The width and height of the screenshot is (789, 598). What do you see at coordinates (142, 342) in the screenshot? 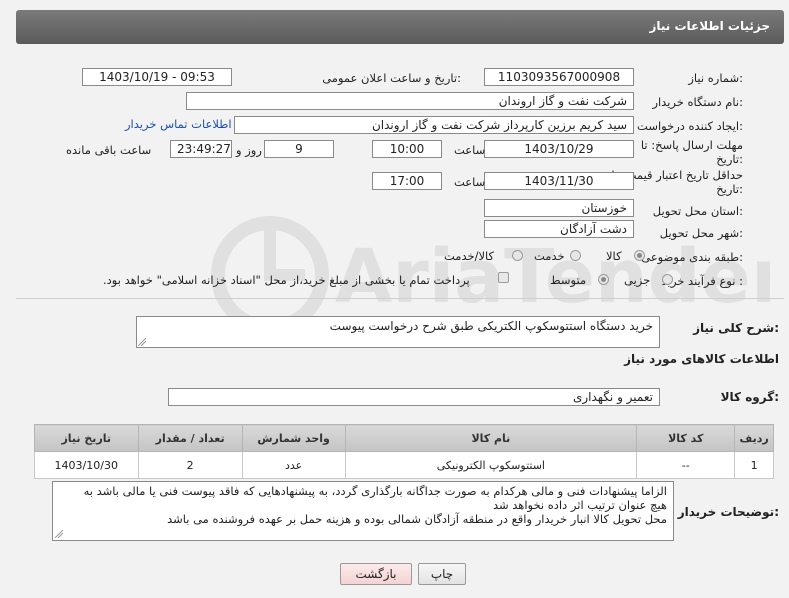
I see `resize-grip-icon` at bounding box center [142, 342].